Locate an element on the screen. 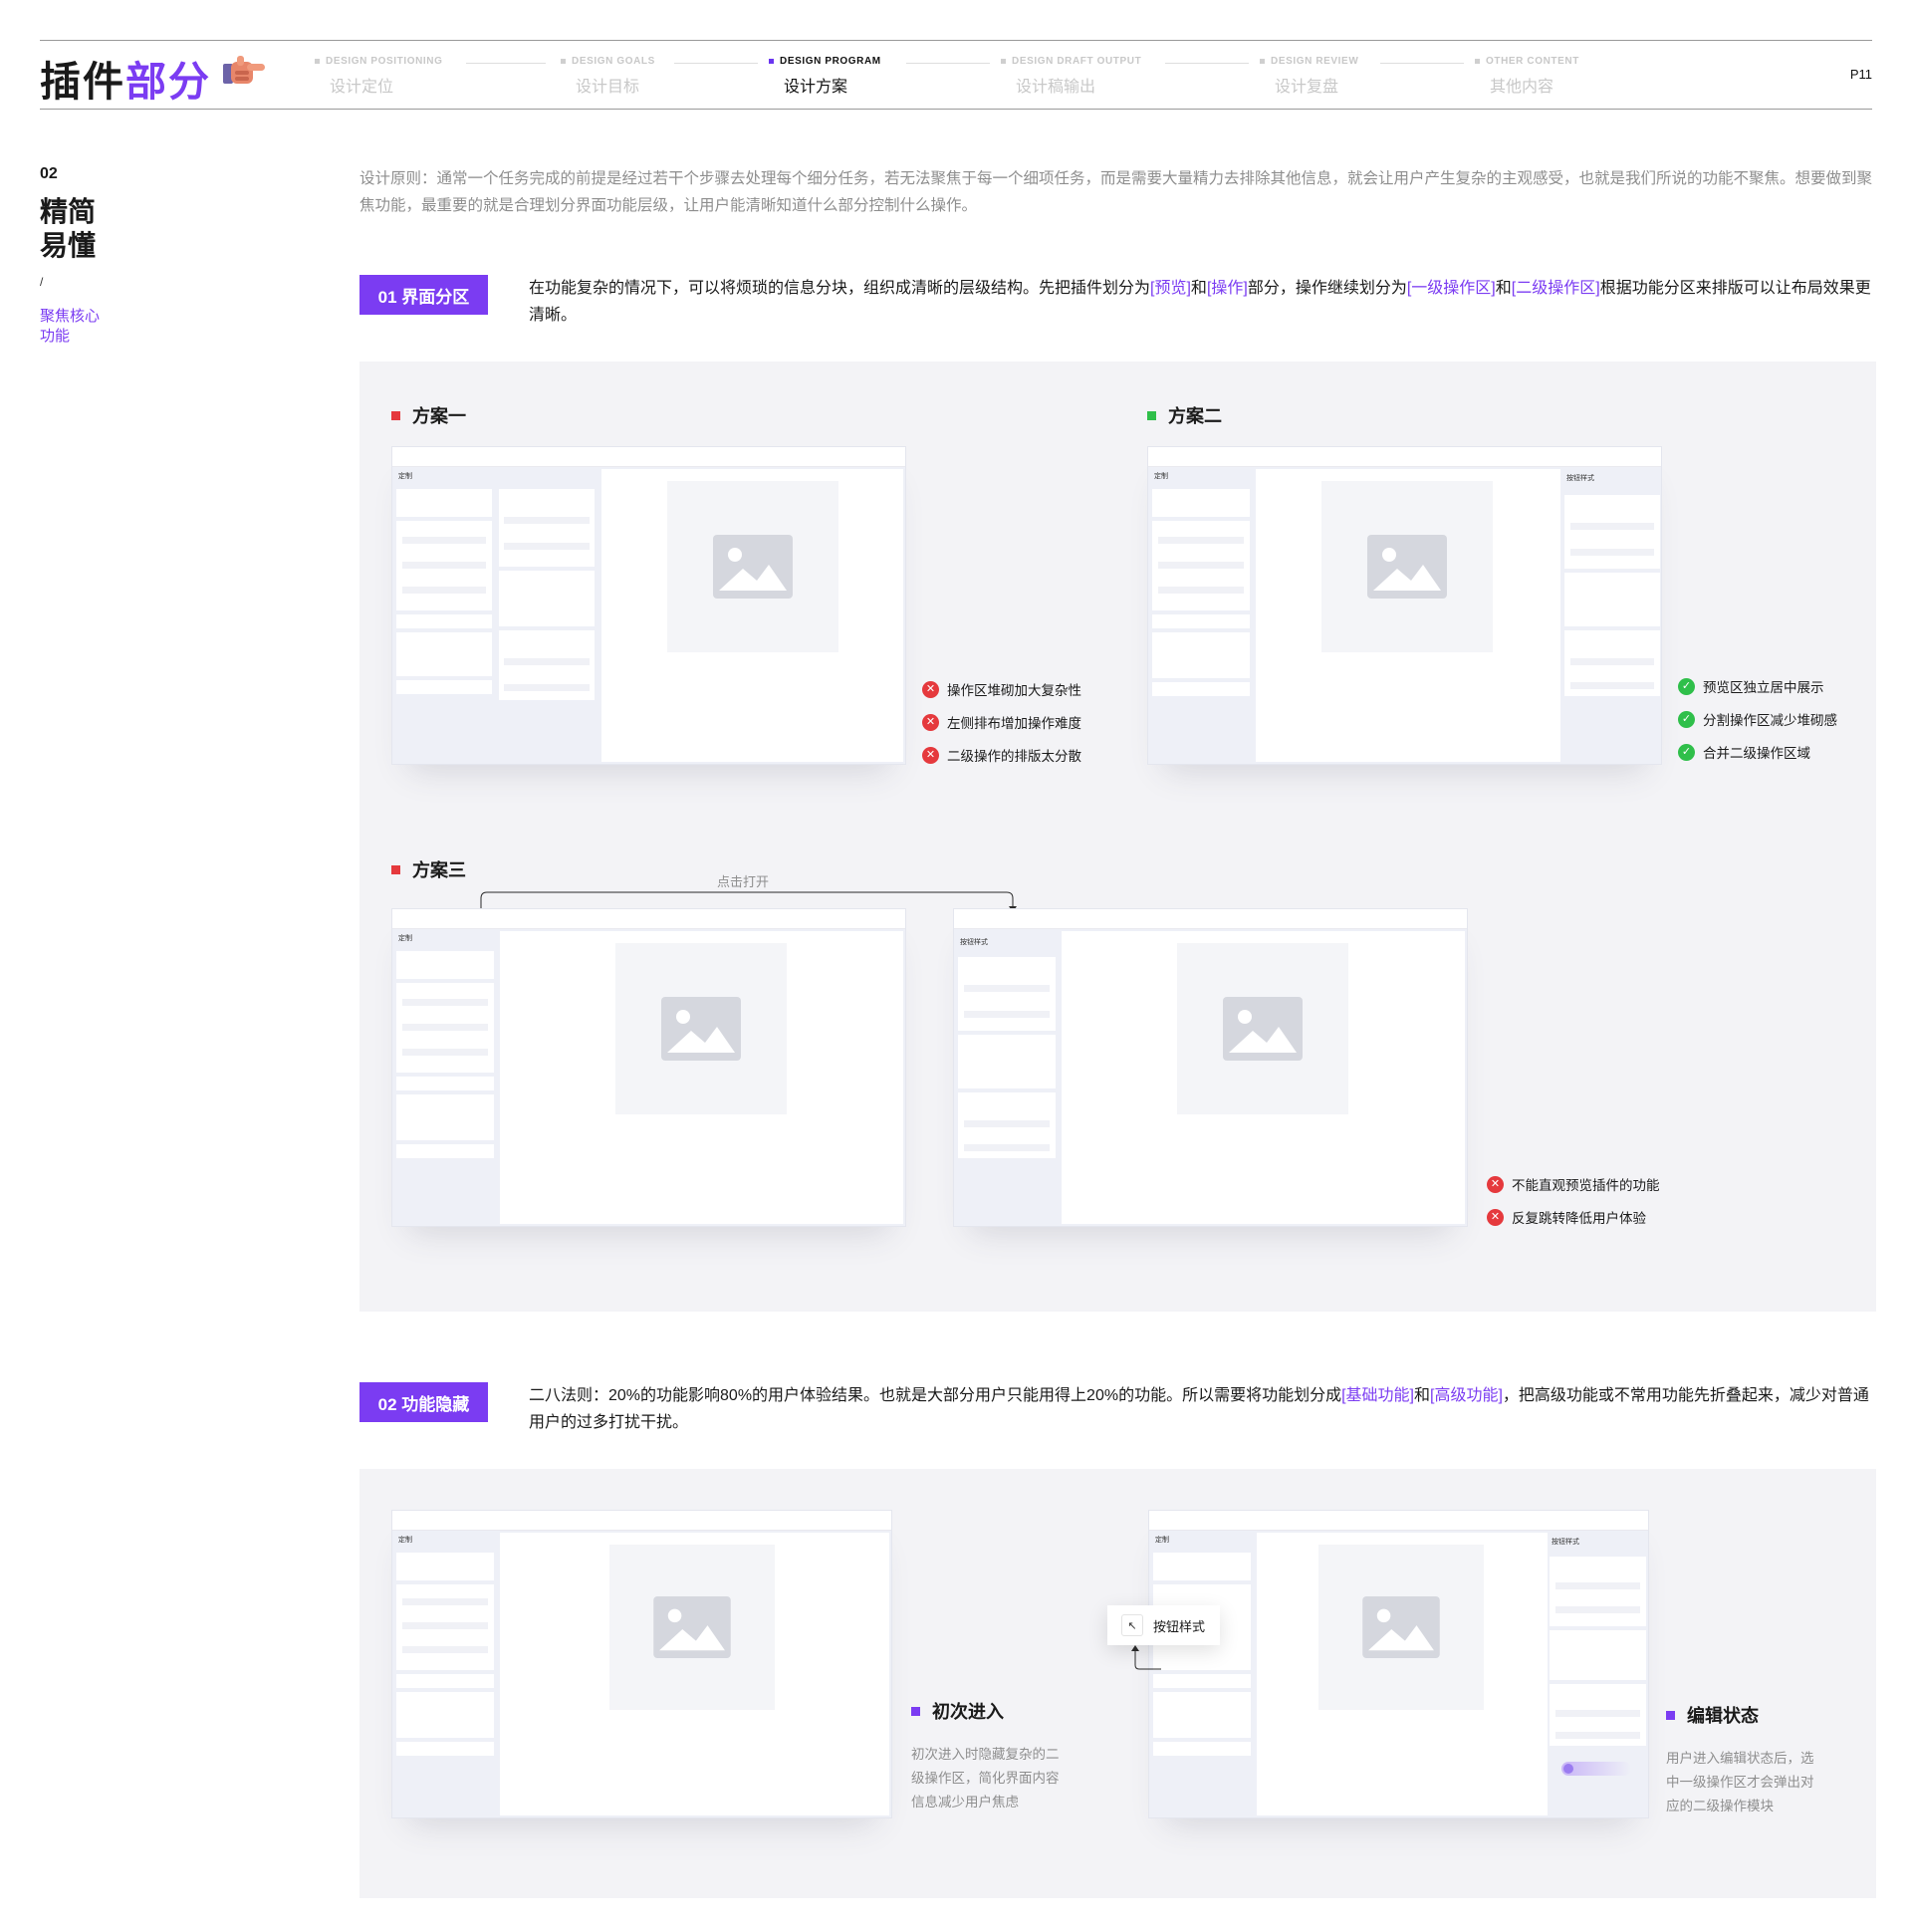 The image size is (1912, 1932). plan-label-text: 方案三 is located at coordinates (439, 870).